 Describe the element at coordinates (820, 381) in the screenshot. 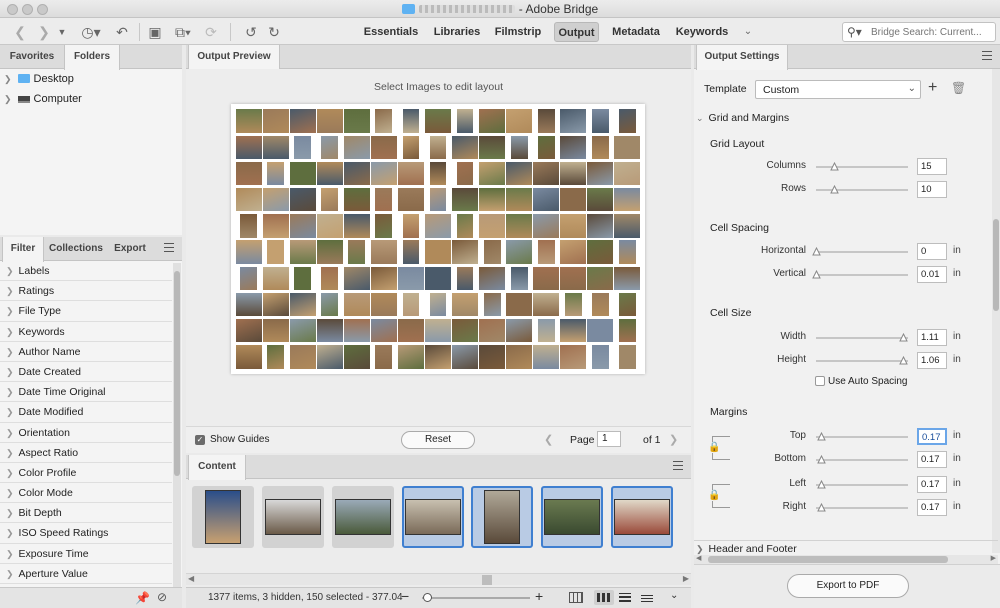

I see `auto-spacing-checkbox` at that location.